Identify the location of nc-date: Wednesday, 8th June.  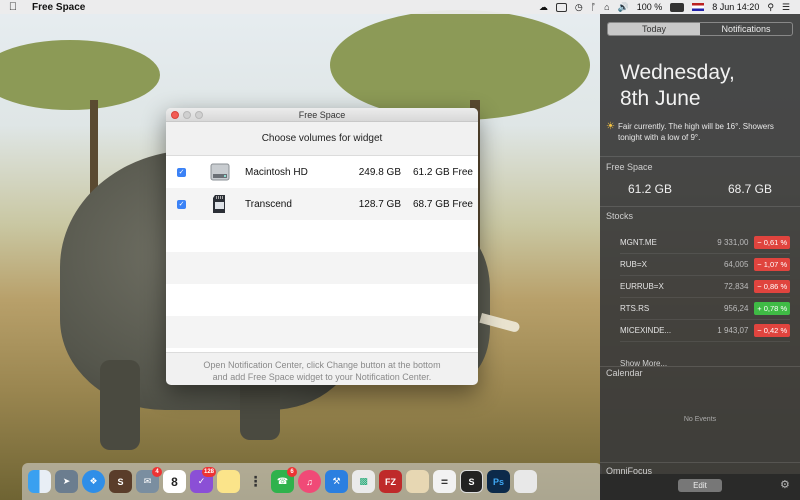
(677, 86).